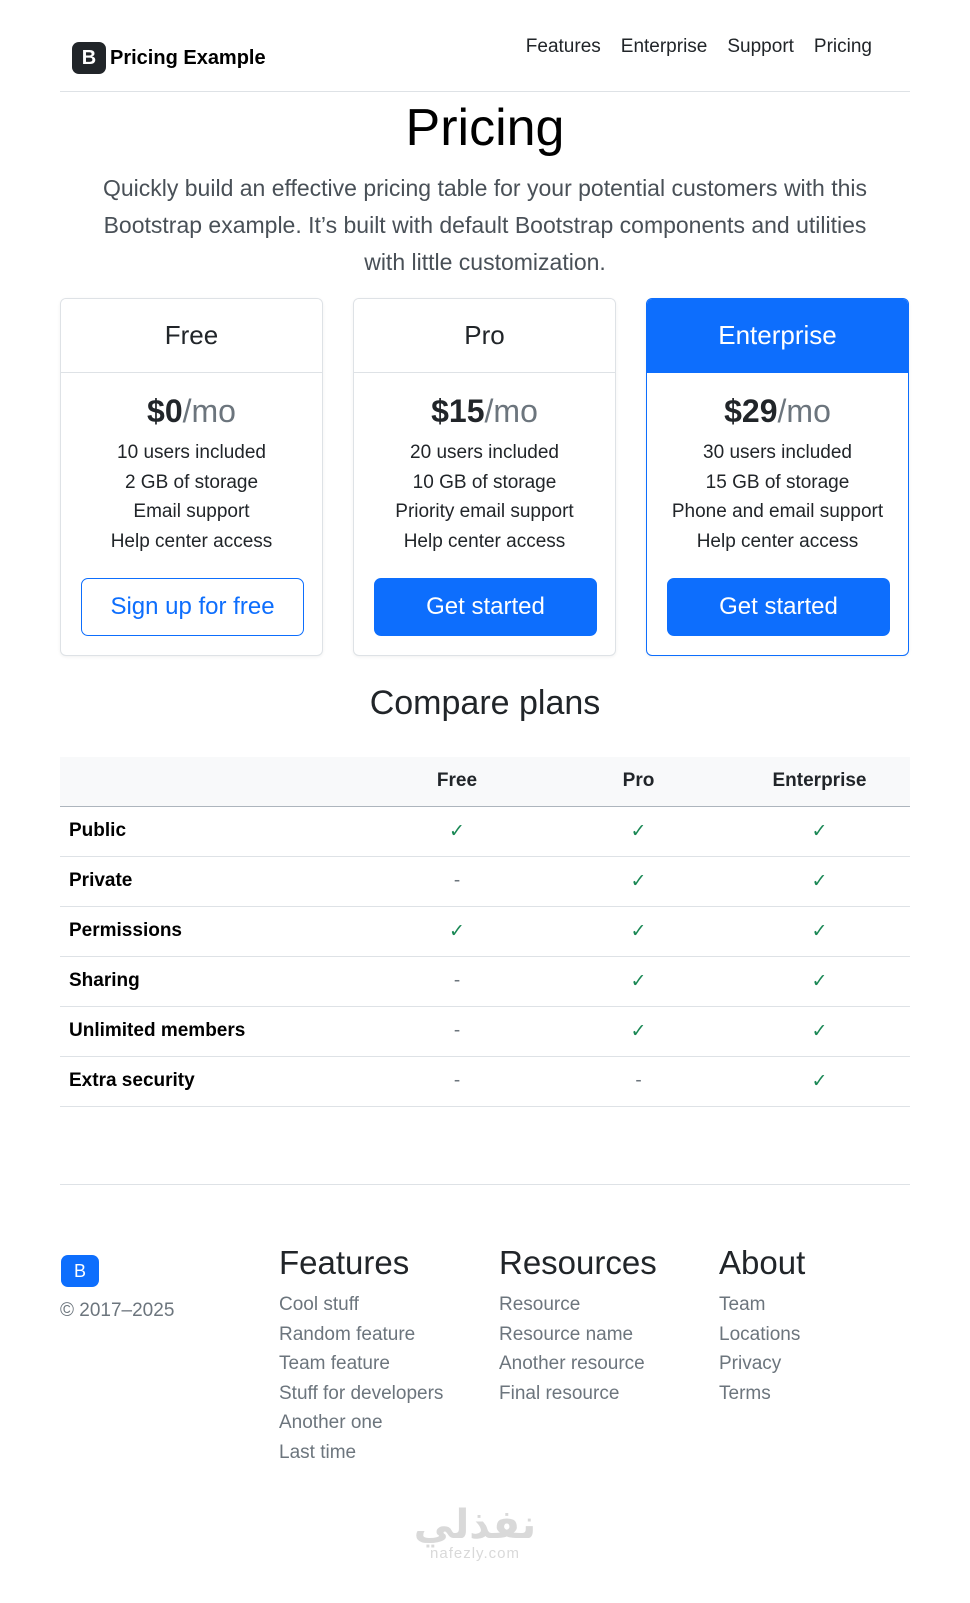 Image resolution: width=970 pixels, height=1603 pixels. What do you see at coordinates (457, 782) in the screenshot?
I see `column-header: Free` at bounding box center [457, 782].